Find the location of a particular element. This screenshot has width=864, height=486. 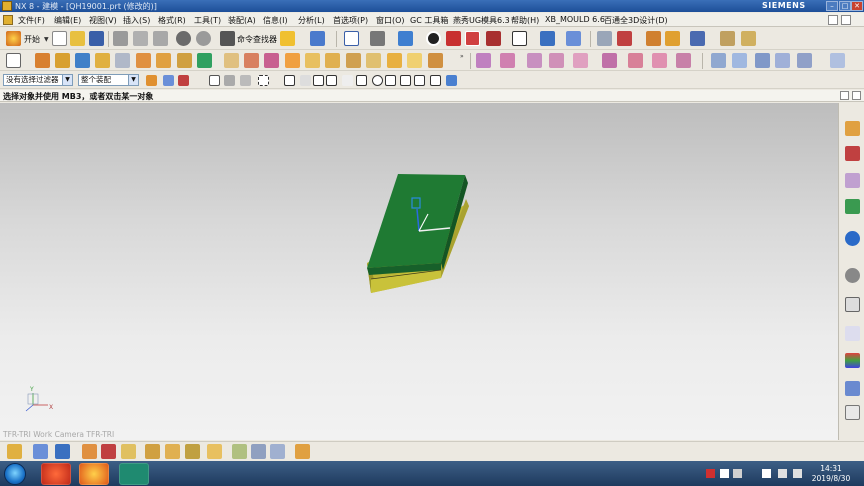

grid-icon is located at coordinates (239, 451).